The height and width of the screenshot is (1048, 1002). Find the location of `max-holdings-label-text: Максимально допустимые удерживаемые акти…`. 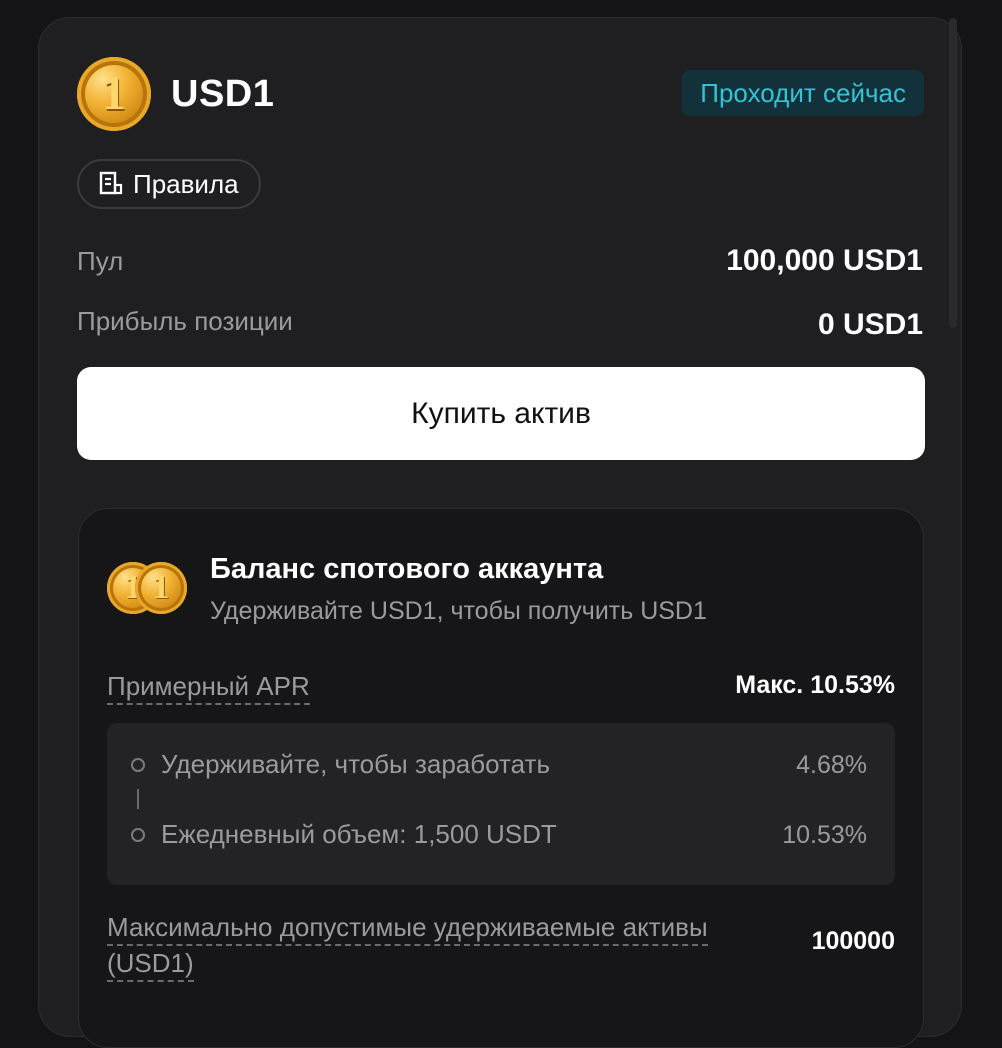

max-holdings-label-text: Максимально допустимые удерживаемые акти… is located at coordinates (407, 947).